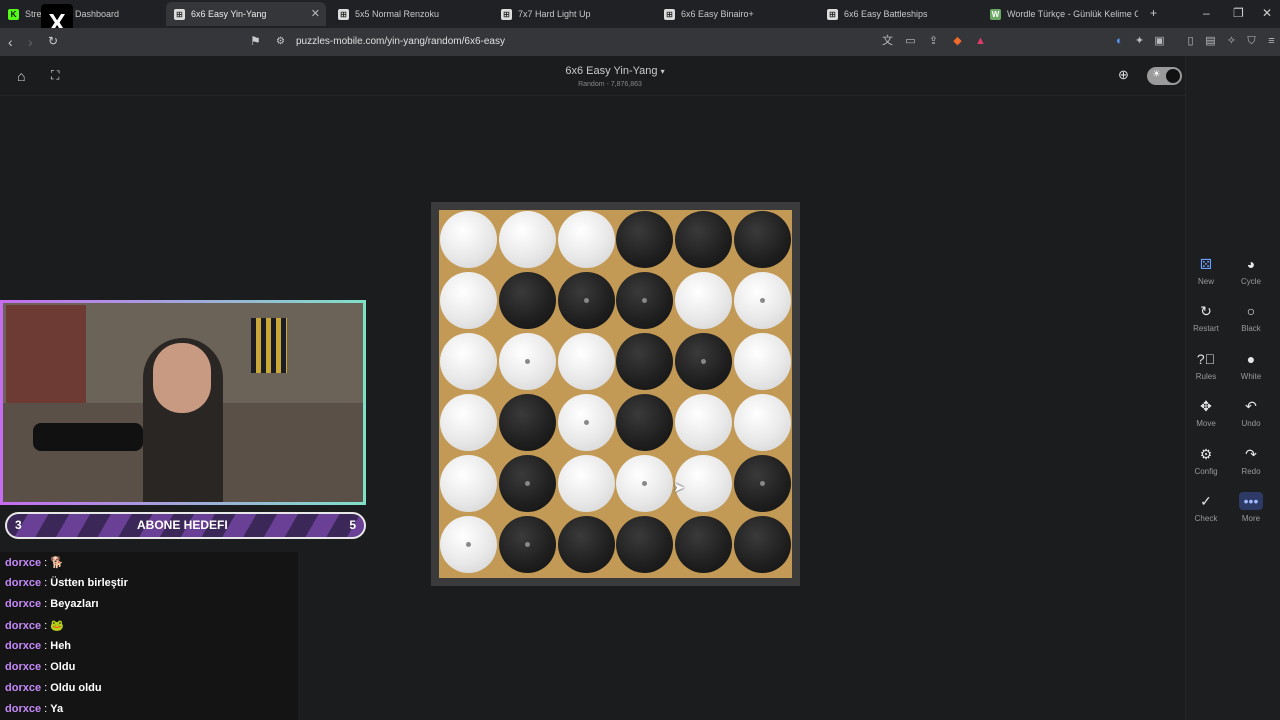  What do you see at coordinates (1238, 13) in the screenshot?
I see `maximize-icon: ❐` at bounding box center [1238, 13].